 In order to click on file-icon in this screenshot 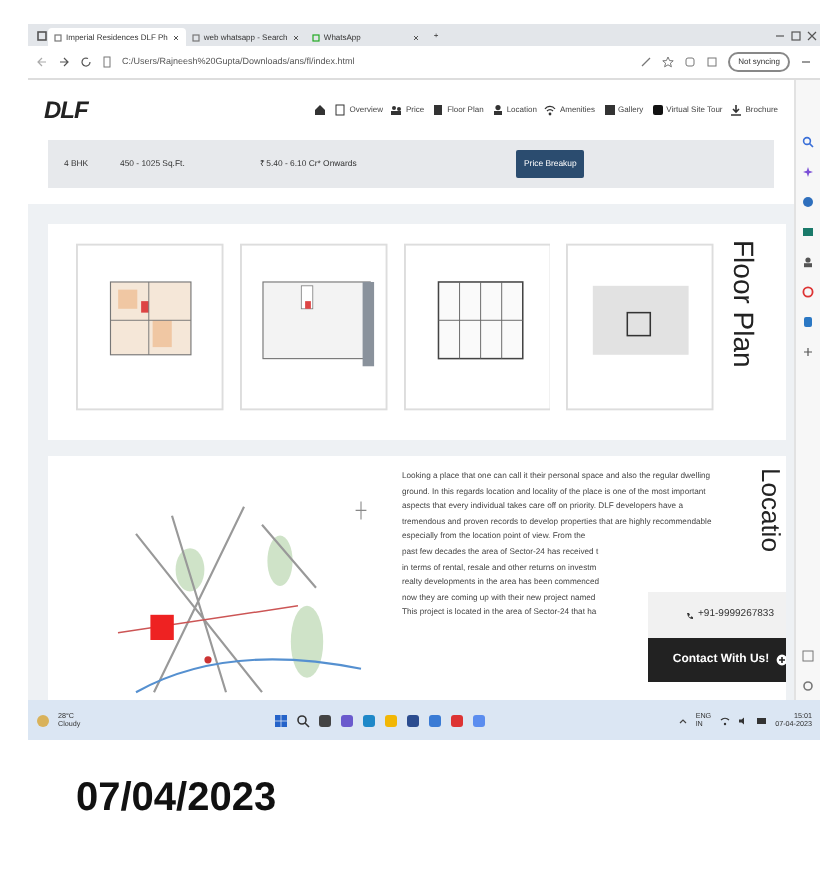, I will do `click(107, 62)`.